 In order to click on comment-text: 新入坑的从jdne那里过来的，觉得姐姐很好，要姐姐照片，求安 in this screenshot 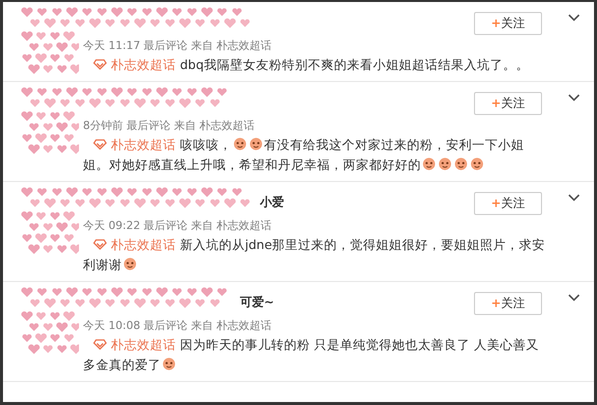, I will do `click(363, 244)`.